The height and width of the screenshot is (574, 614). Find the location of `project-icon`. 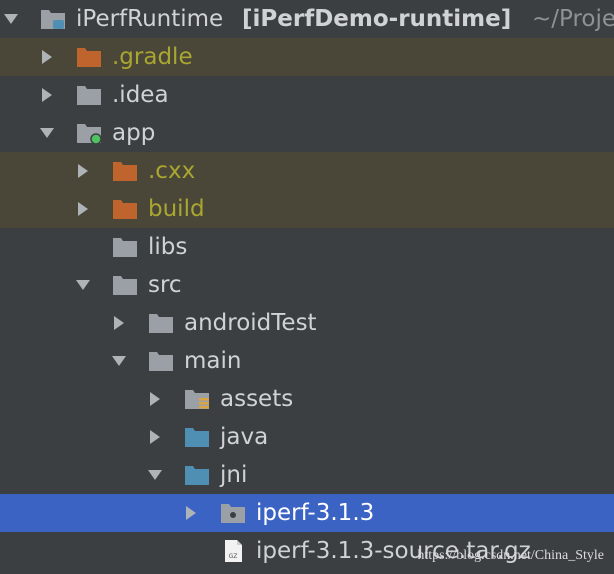

project-icon is located at coordinates (53, 19).